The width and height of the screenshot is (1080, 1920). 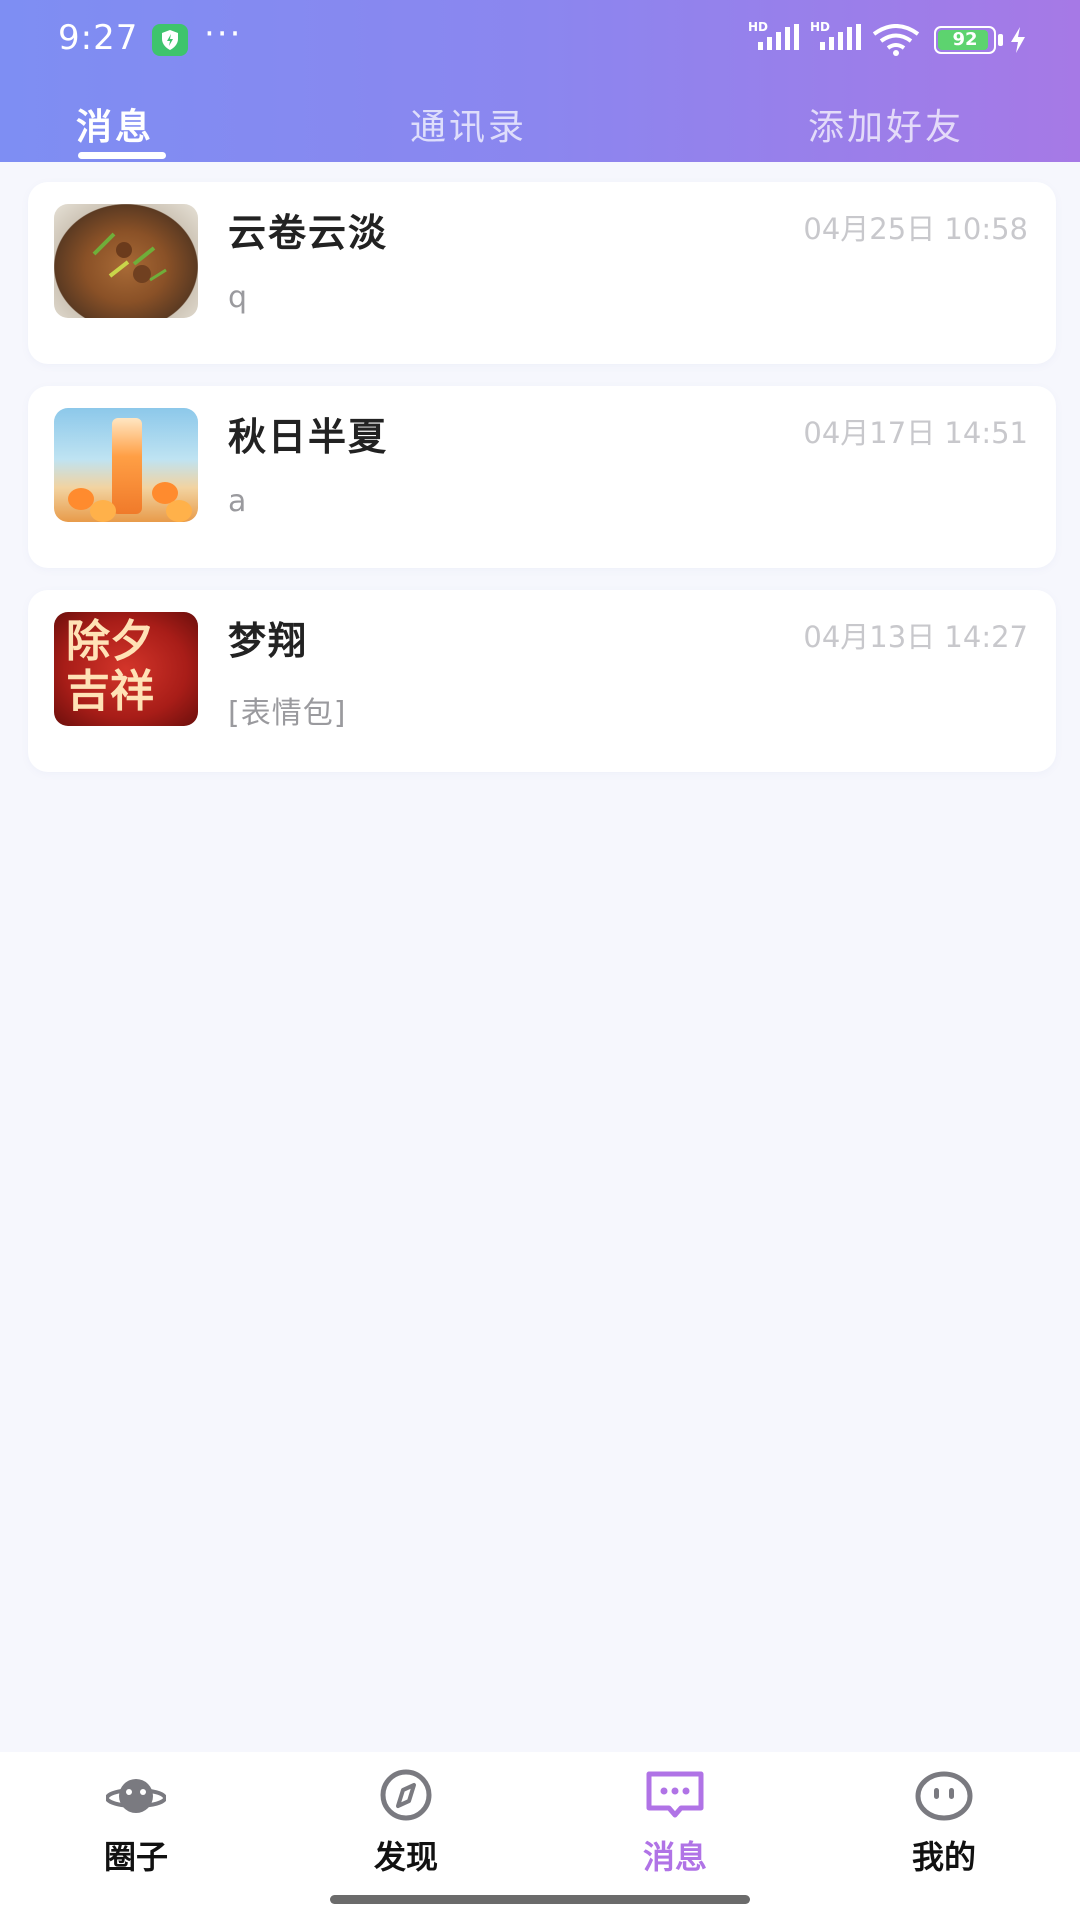 I want to click on app-header: 9:27 ··· HD HD 92 消息 通讯录 添加好友, so click(x=540, y=81).